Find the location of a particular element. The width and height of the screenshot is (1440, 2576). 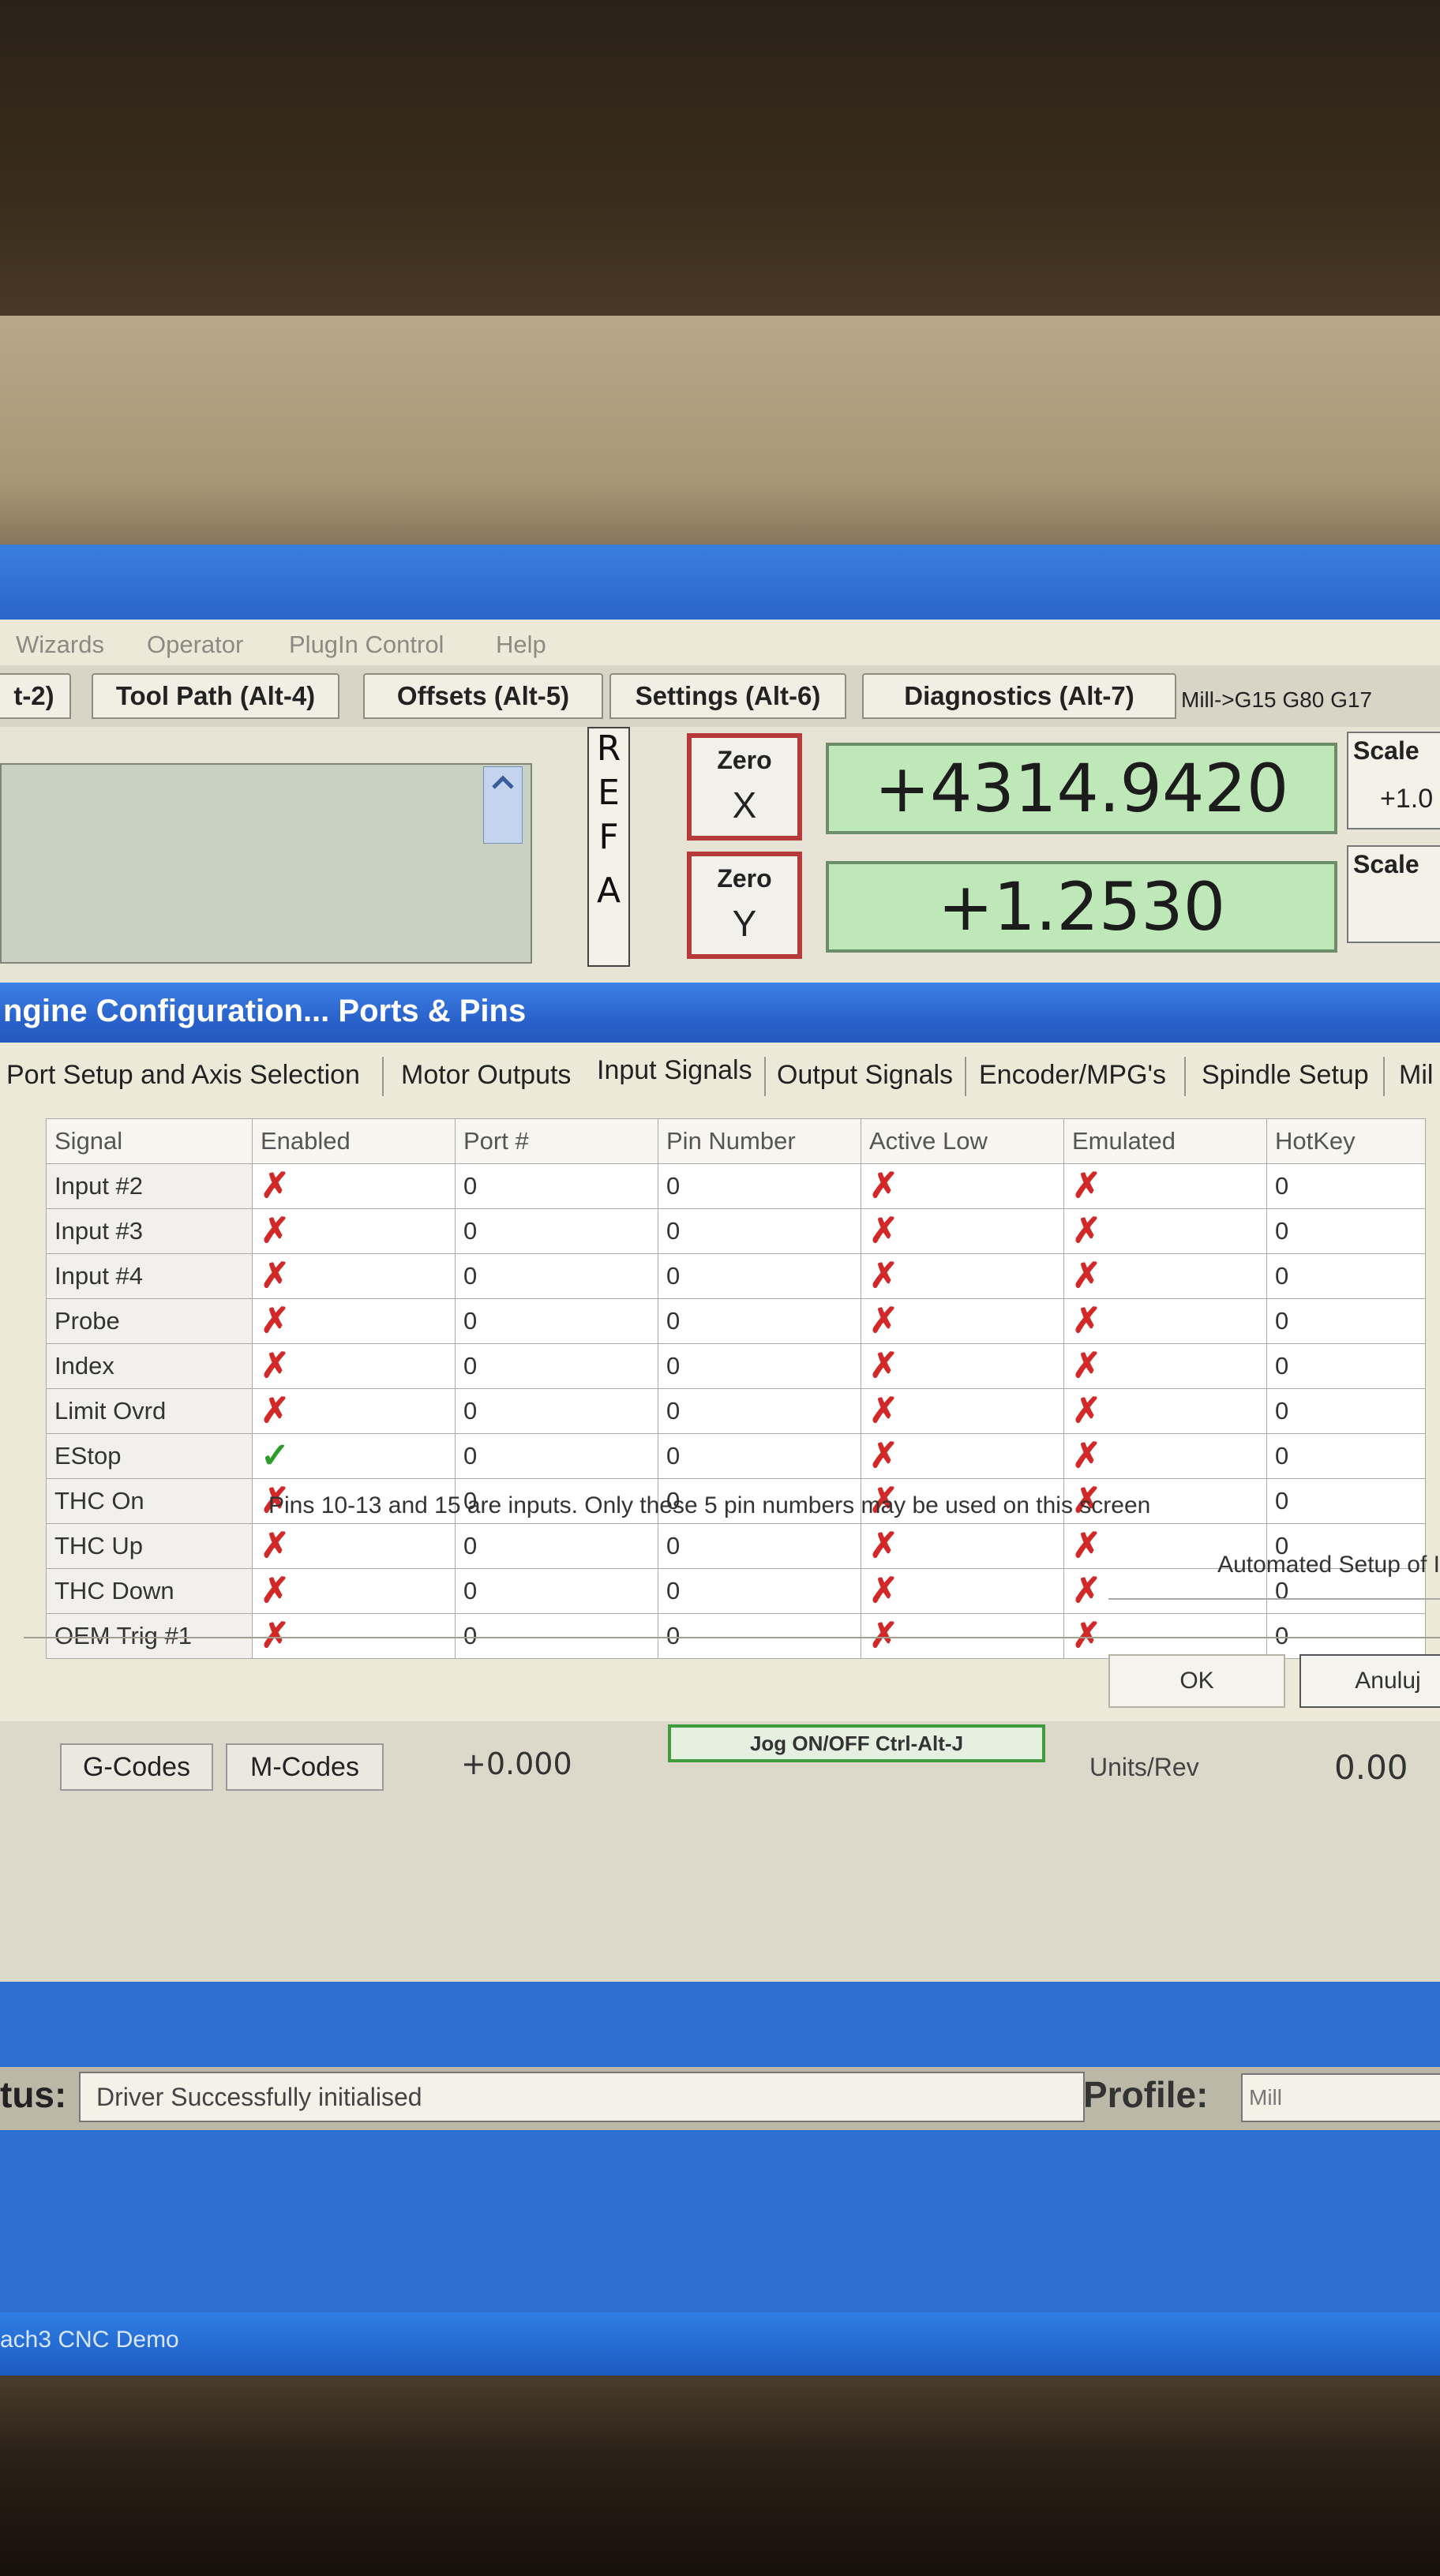

tab-tool-path: Tool Path (Alt-4) is located at coordinates (215, 696).